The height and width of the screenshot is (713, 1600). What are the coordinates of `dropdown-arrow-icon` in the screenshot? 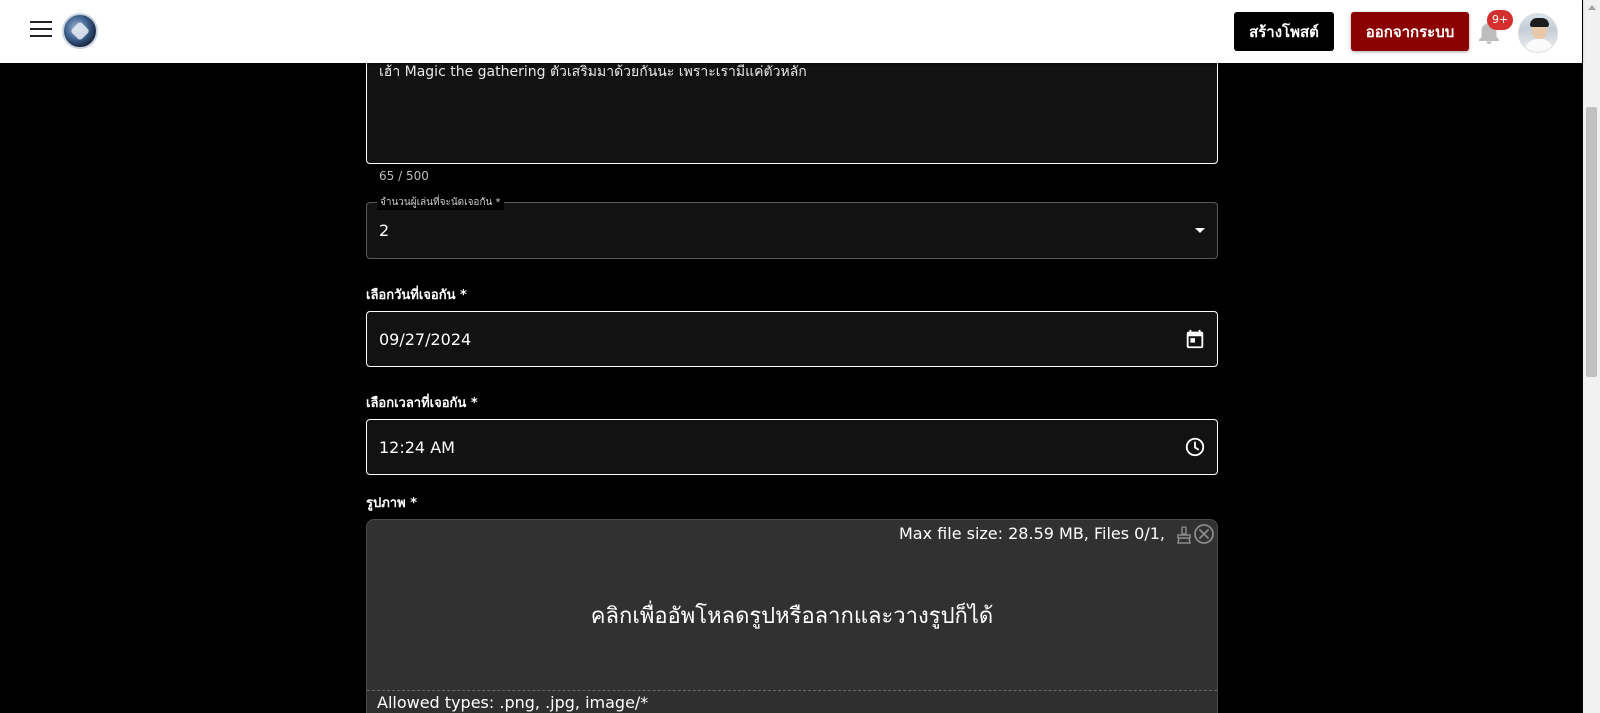 It's located at (1200, 230).